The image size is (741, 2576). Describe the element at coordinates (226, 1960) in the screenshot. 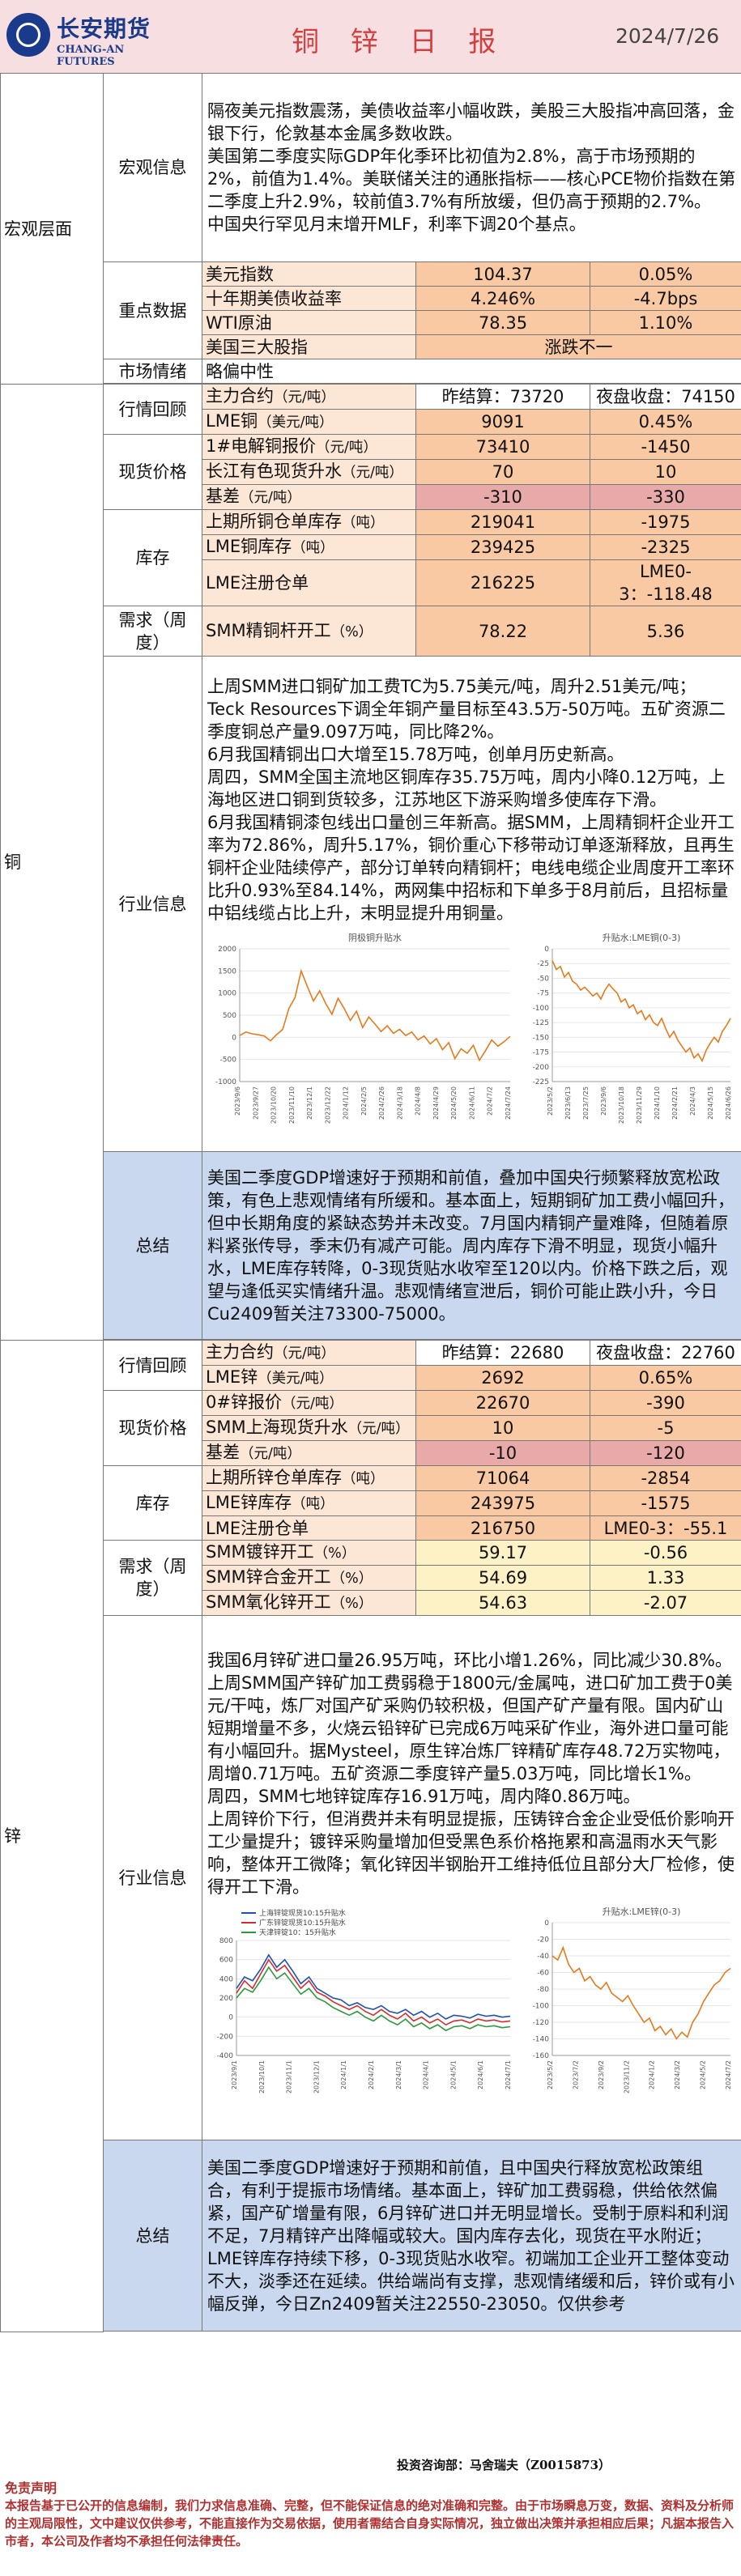

I see `y-tick-label: 600` at that location.